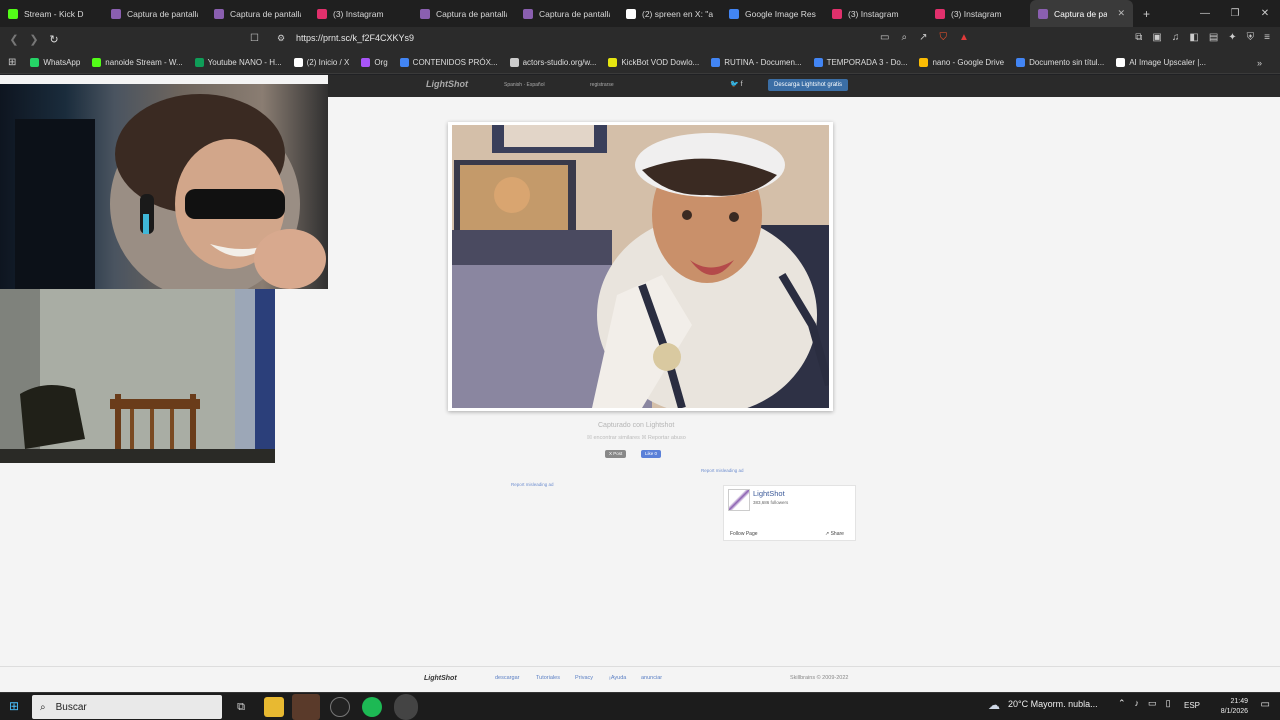 The height and width of the screenshot is (720, 1280). I want to click on bookmark-item-4: Org, so click(374, 62).